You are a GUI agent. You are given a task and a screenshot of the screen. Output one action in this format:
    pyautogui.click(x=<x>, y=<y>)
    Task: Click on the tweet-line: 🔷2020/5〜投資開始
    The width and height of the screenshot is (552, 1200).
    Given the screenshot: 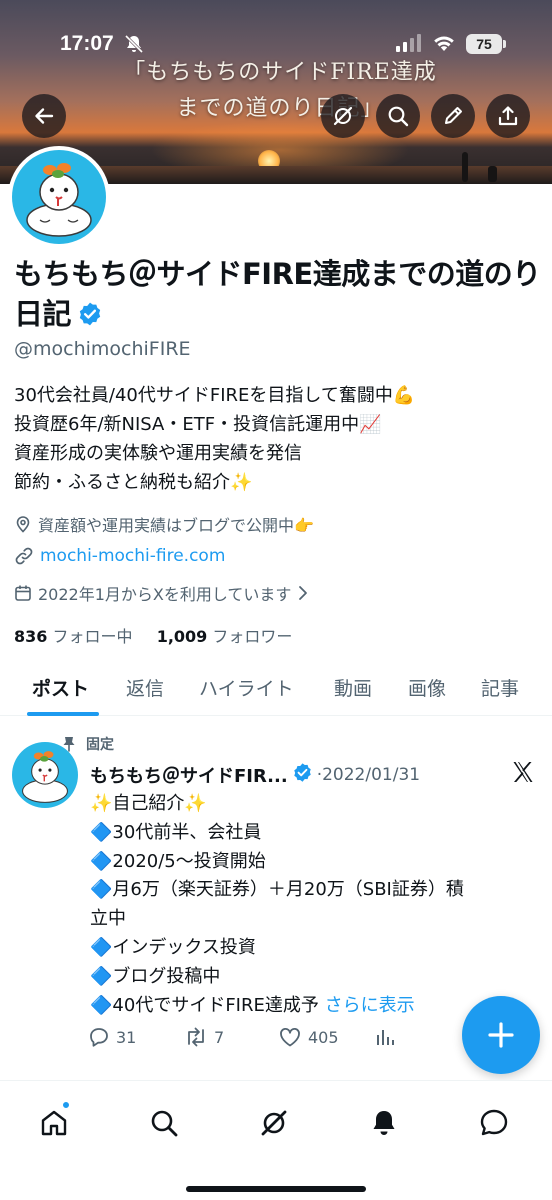 What is the action you would take?
    pyautogui.click(x=178, y=861)
    